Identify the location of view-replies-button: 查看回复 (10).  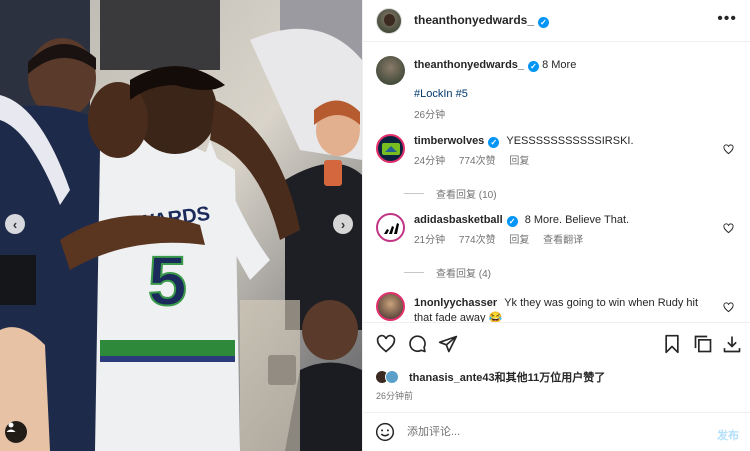
(450, 193).